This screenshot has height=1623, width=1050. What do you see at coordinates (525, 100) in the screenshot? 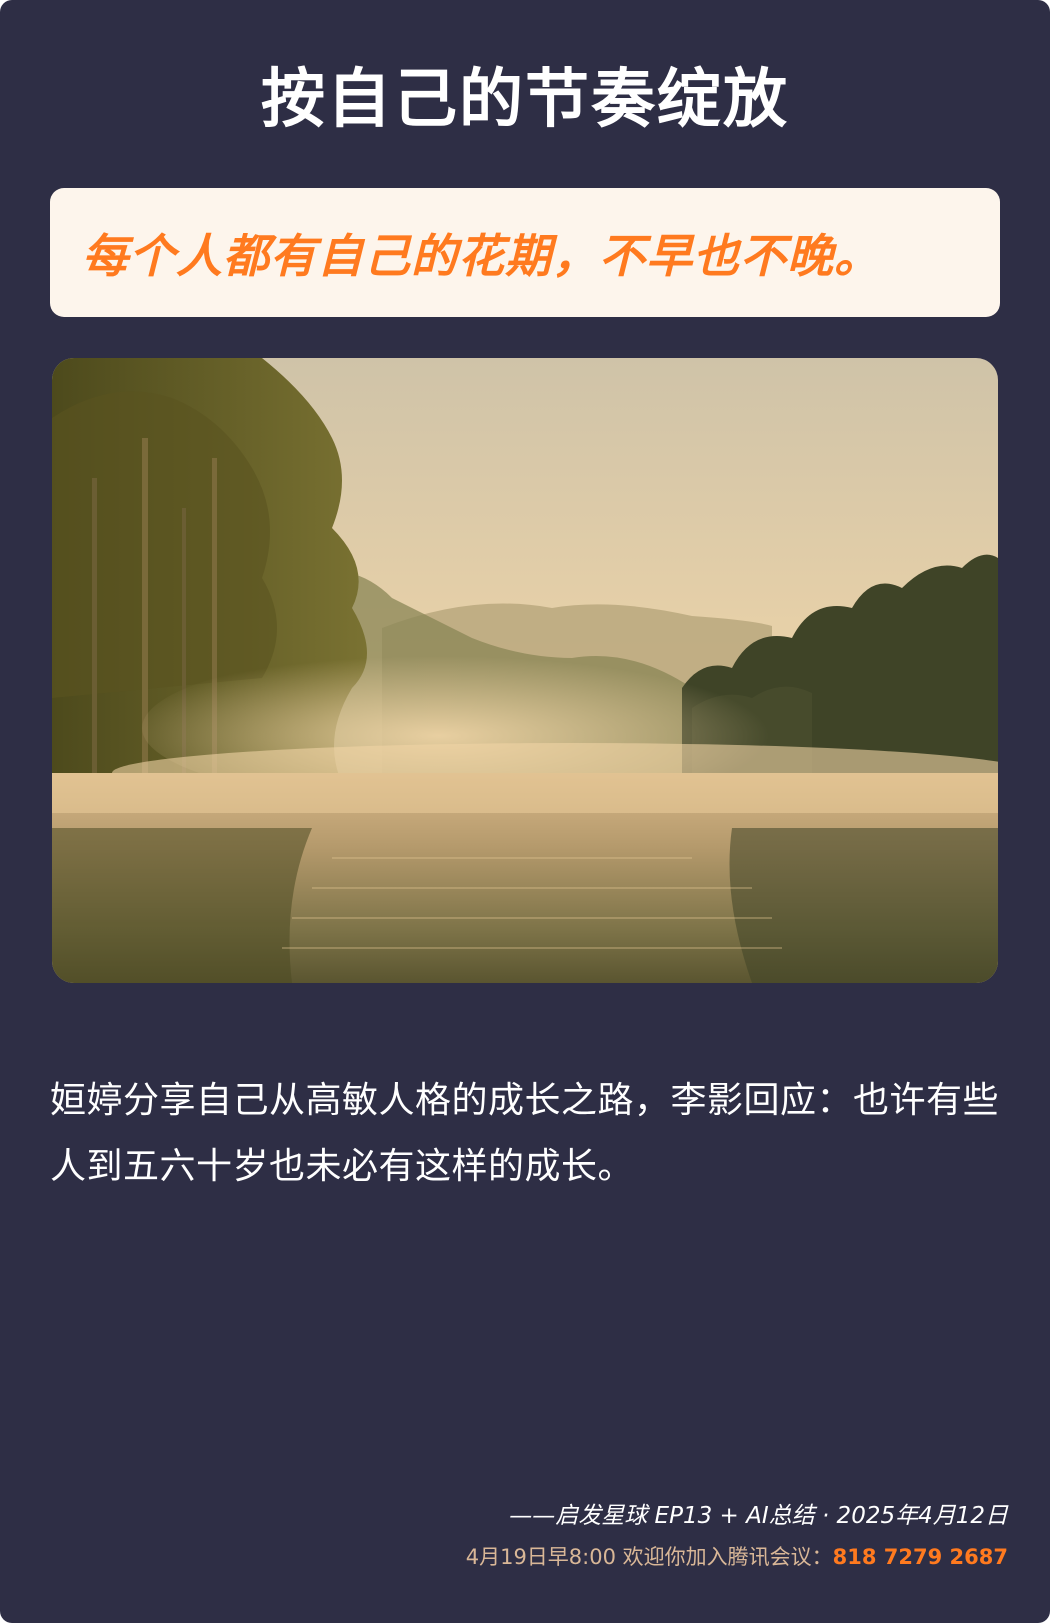
I see `page-title: 按自己的节奏绽放` at bounding box center [525, 100].